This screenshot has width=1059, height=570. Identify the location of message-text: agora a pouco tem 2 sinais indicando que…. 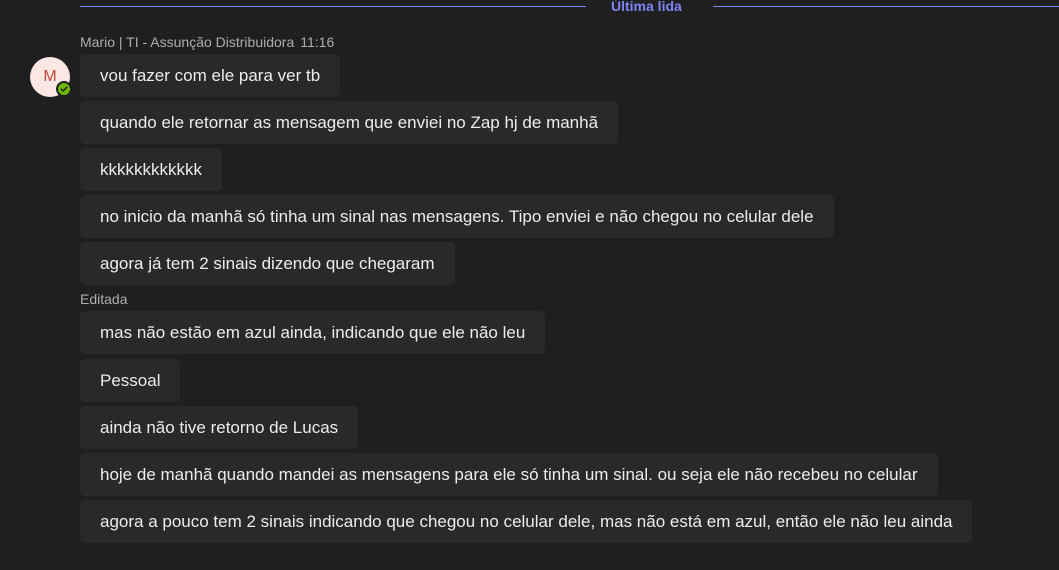
(526, 521).